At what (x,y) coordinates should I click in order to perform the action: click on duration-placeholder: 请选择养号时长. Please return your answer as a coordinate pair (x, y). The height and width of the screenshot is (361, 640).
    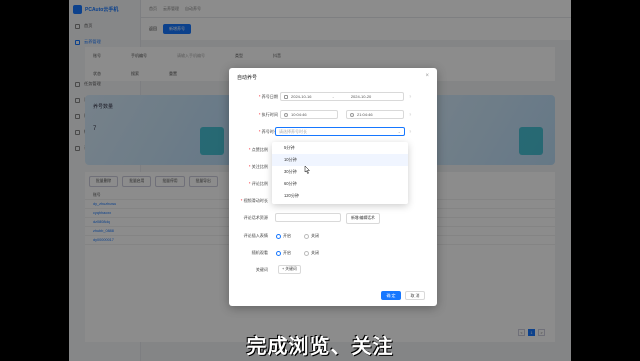
    Looking at the image, I should click on (293, 131).